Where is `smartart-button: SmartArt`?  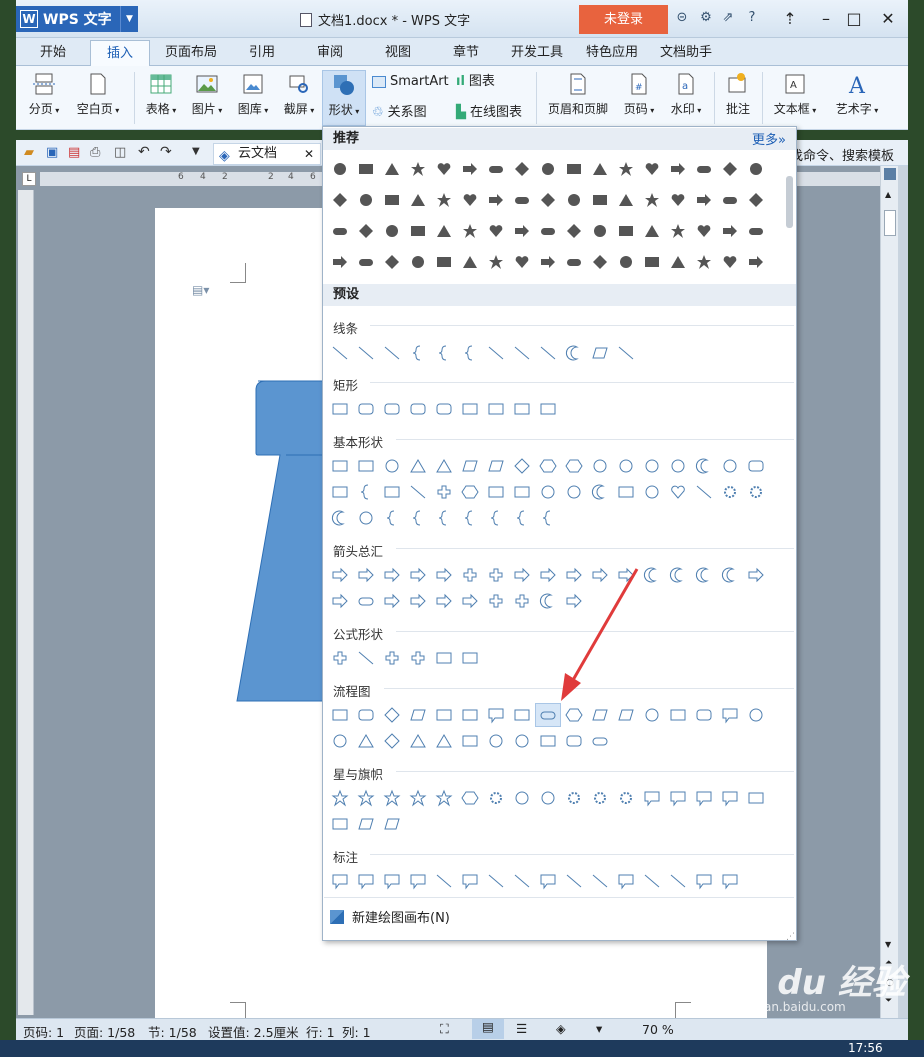 smartart-button: SmartArt is located at coordinates (410, 82).